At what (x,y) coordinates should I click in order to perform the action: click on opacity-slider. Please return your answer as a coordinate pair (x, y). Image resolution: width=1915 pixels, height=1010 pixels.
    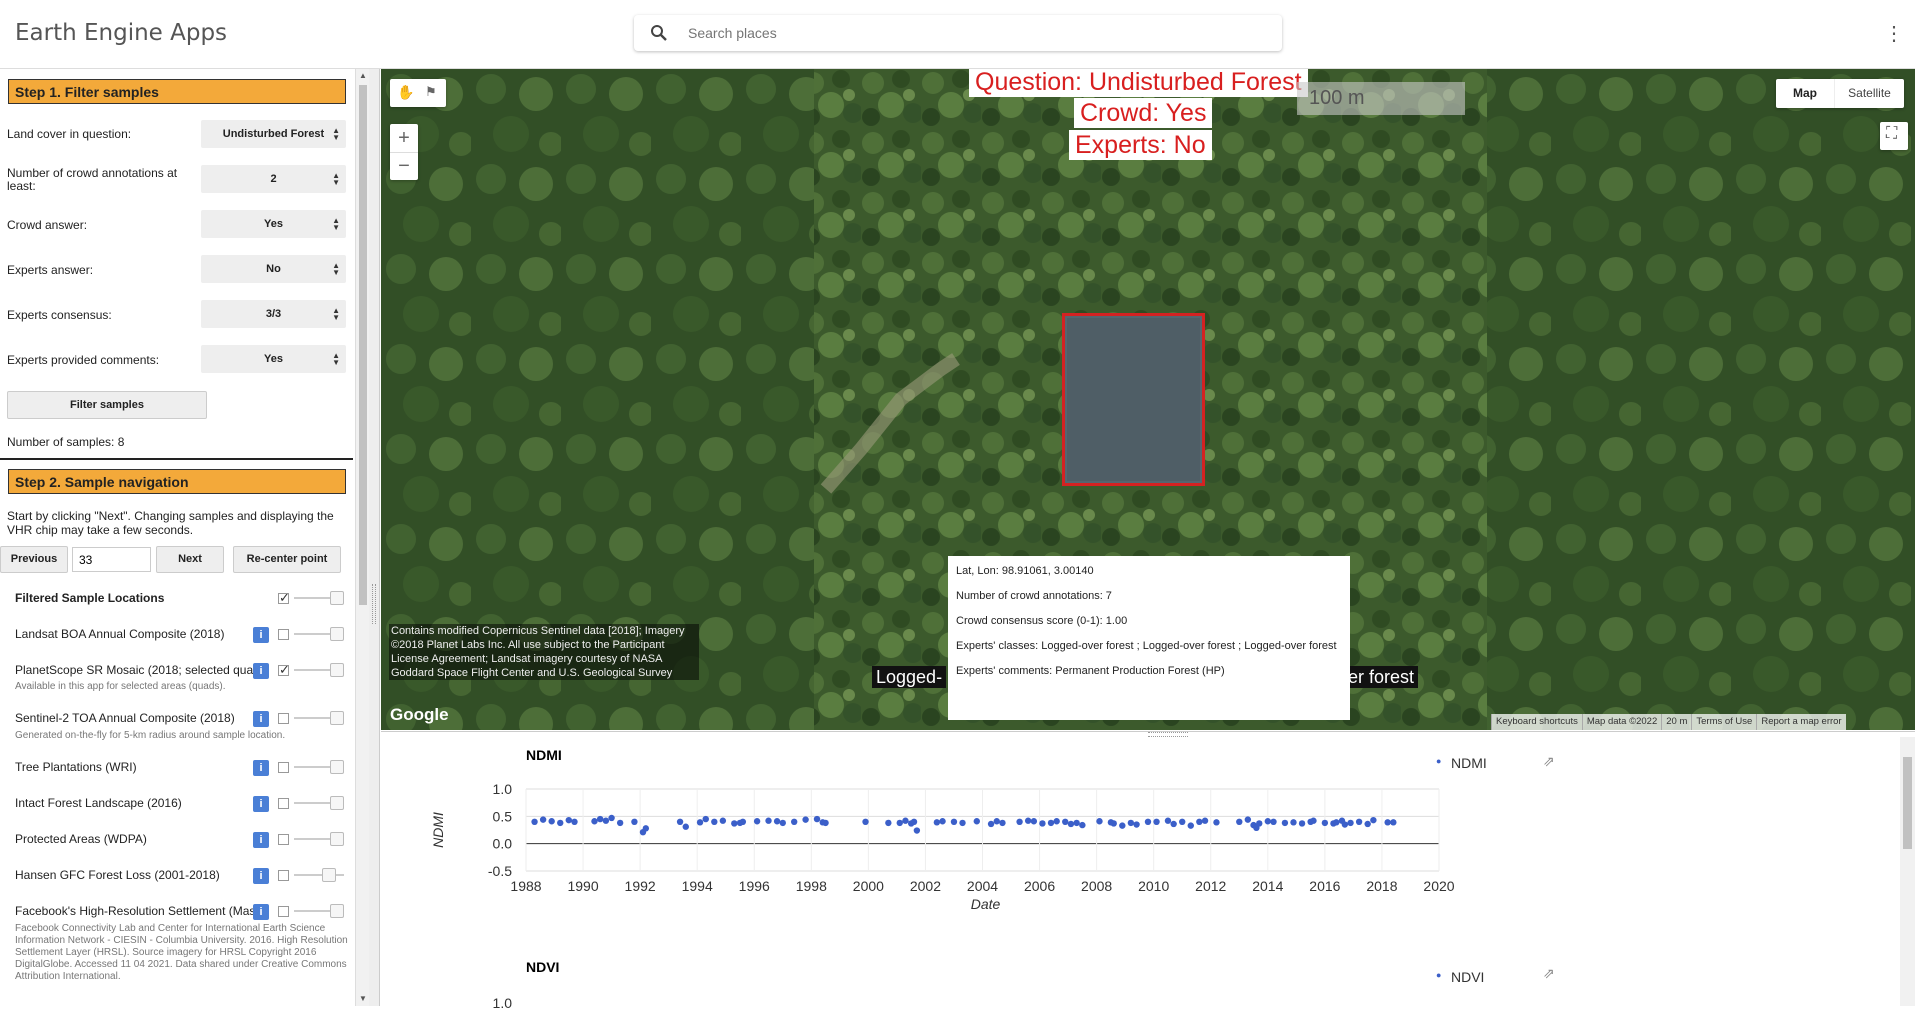
    Looking at the image, I should click on (319, 875).